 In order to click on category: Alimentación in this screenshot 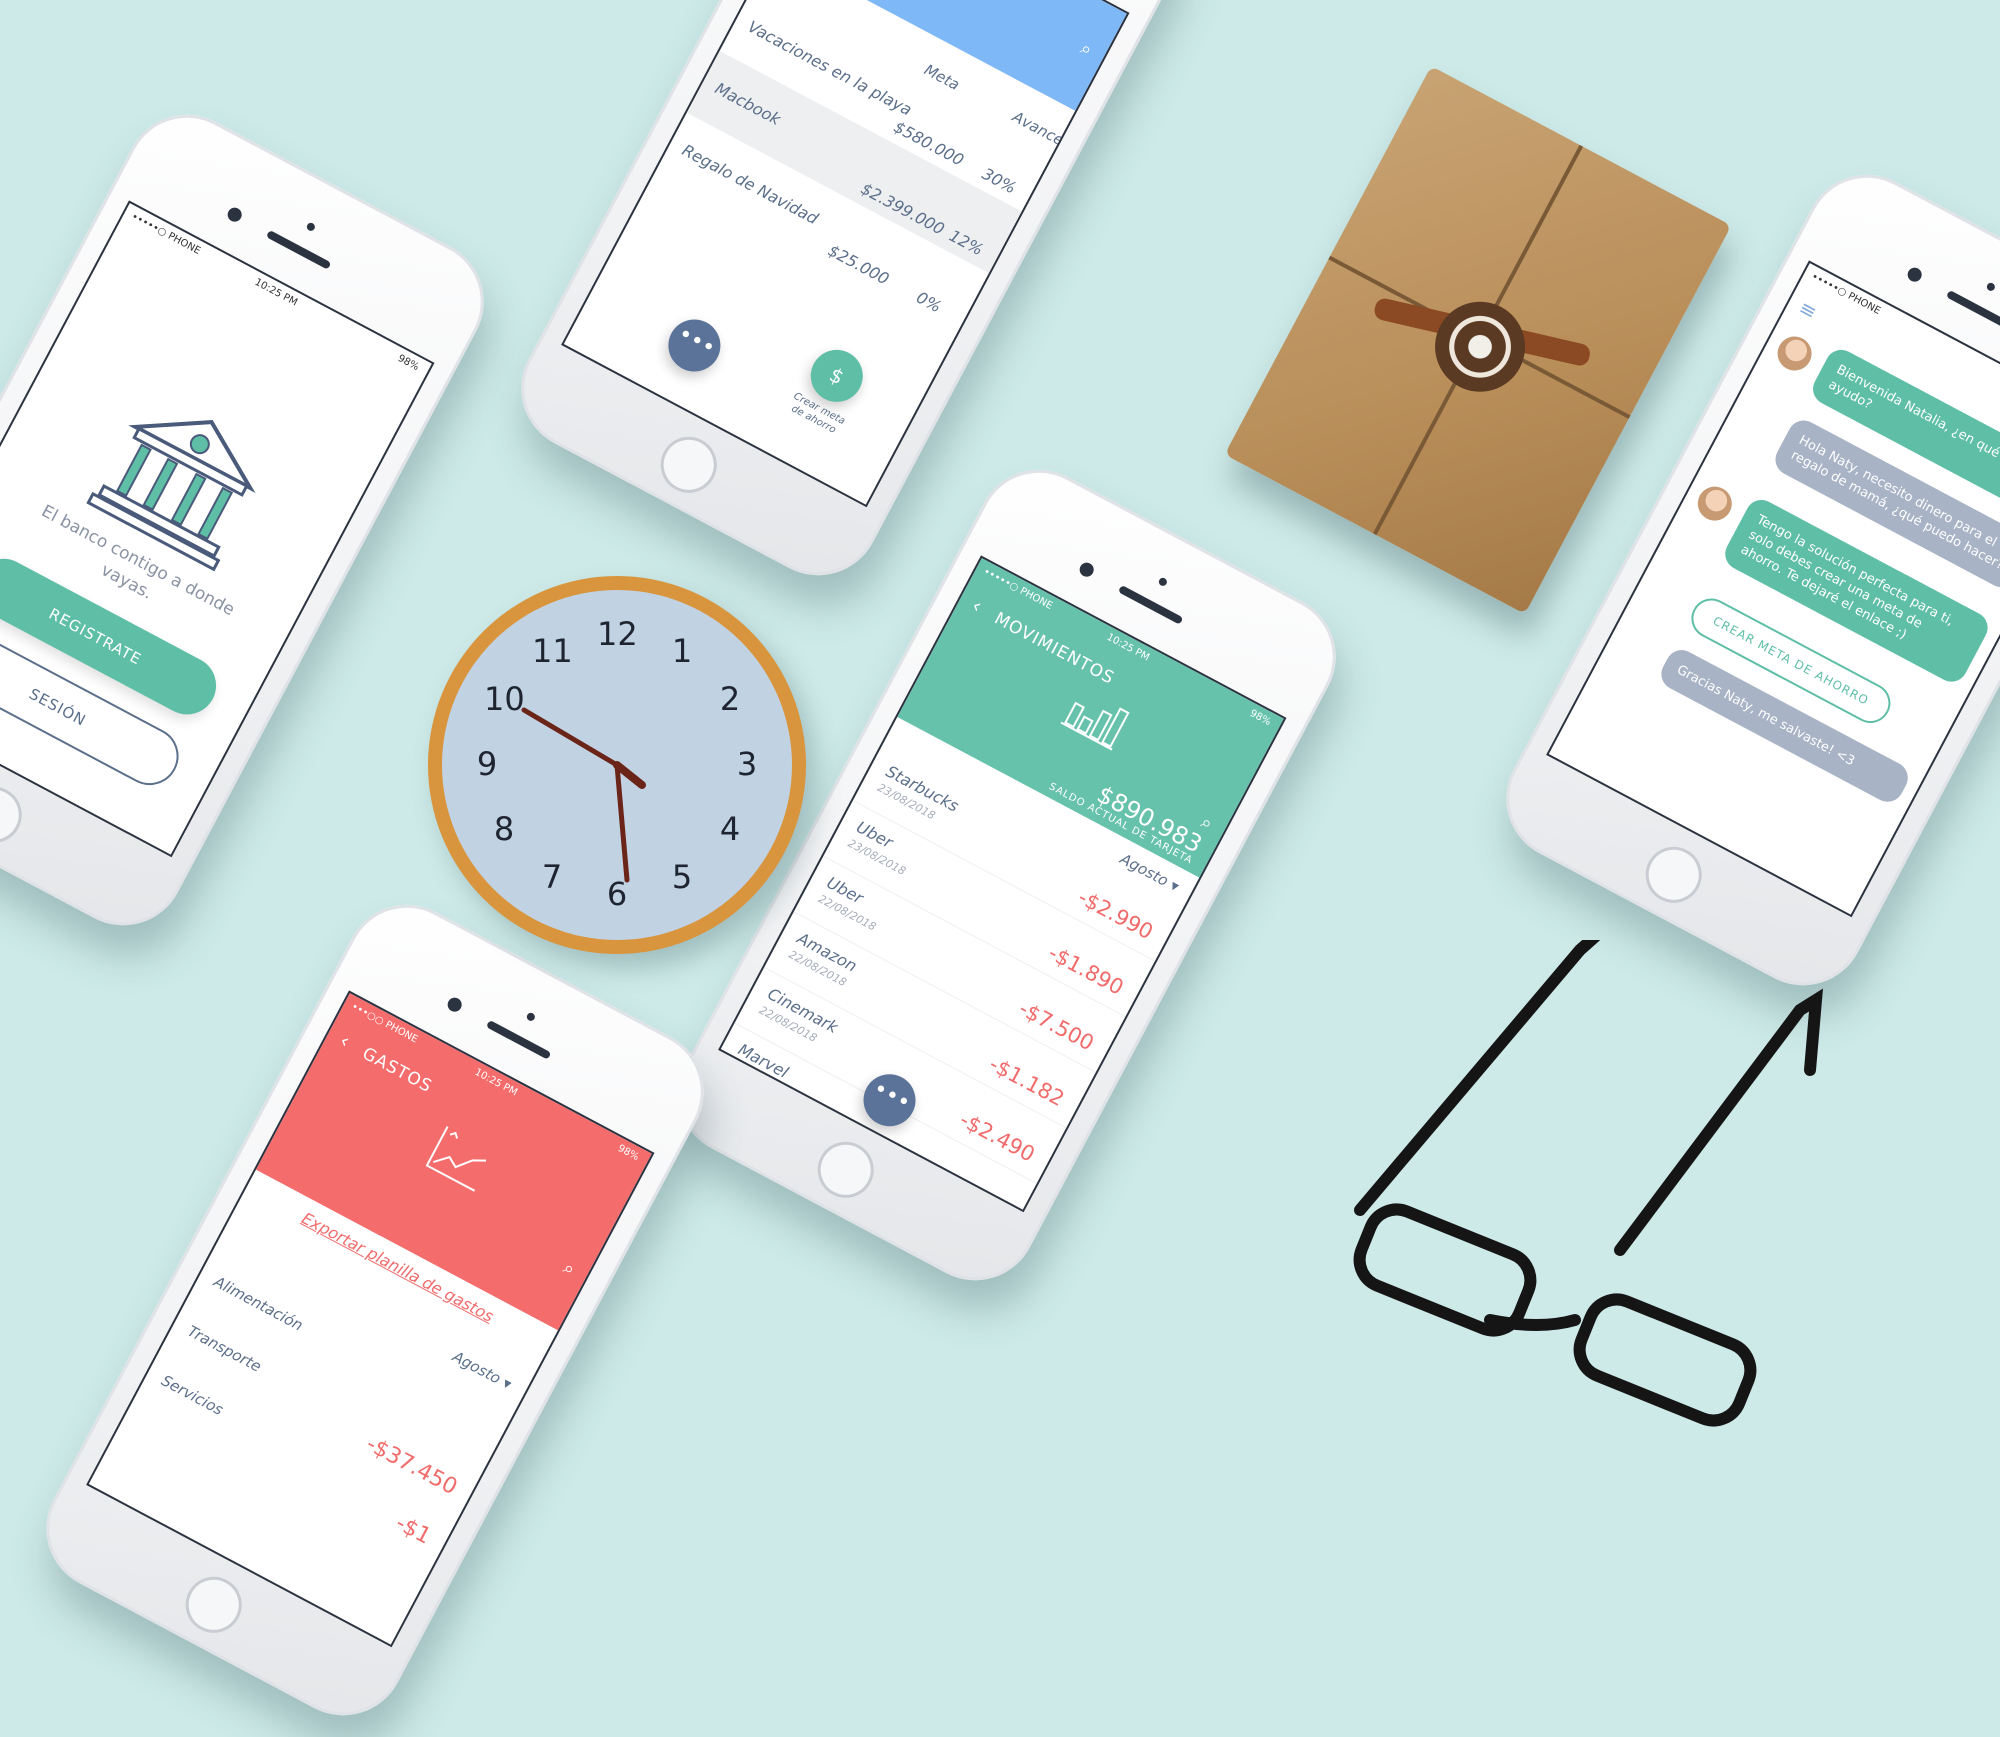, I will do `click(258, 1303)`.